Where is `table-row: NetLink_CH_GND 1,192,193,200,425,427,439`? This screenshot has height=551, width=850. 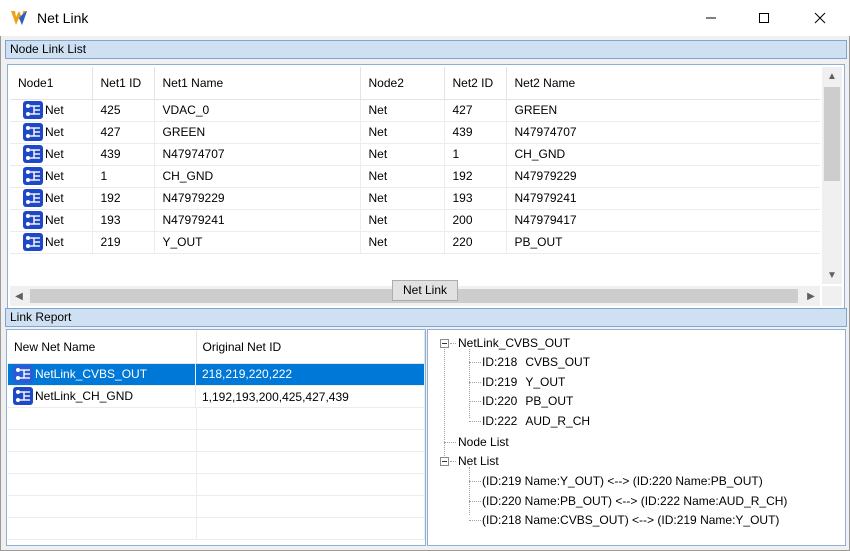 table-row: NetLink_CH_GND 1,192,193,200,425,427,439 is located at coordinates (216, 396).